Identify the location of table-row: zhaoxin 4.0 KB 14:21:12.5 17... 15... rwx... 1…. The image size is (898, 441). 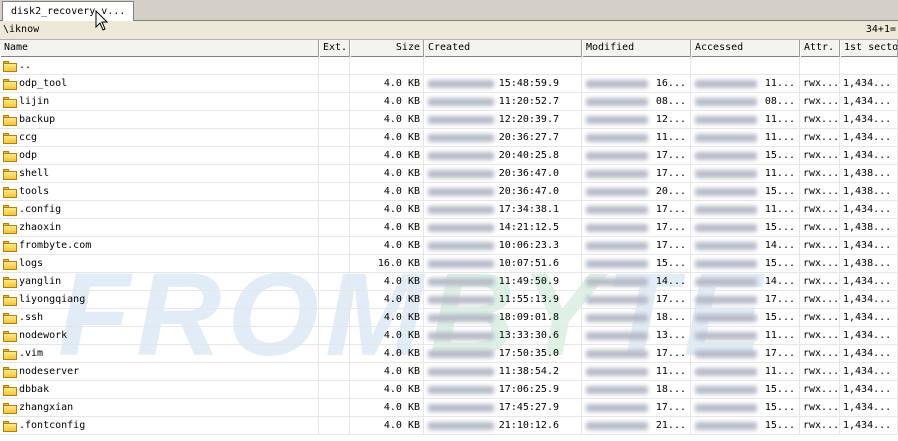
(449, 228).